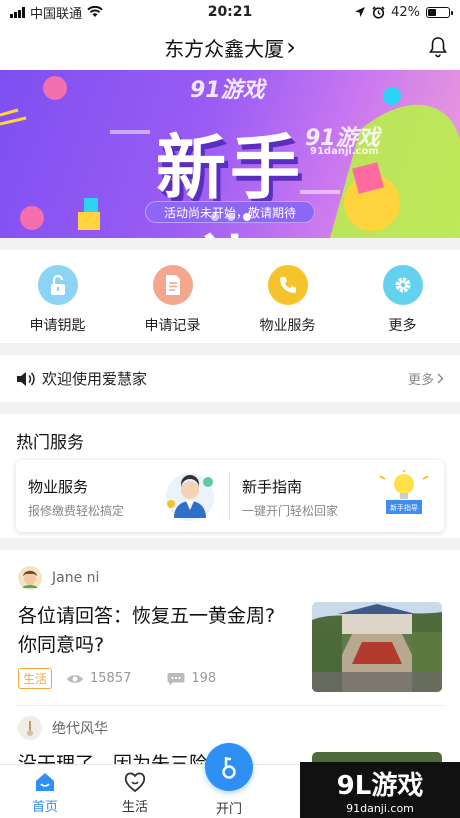  I want to click on mausoleum-image, so click(377, 647).